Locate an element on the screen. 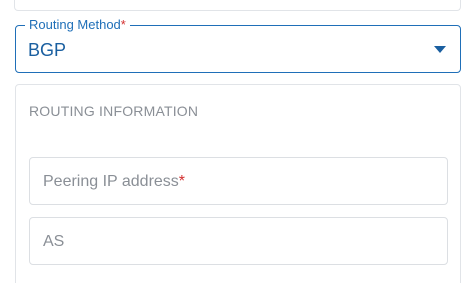 The width and height of the screenshot is (470, 283). as-placeholder: AS is located at coordinates (54, 241).